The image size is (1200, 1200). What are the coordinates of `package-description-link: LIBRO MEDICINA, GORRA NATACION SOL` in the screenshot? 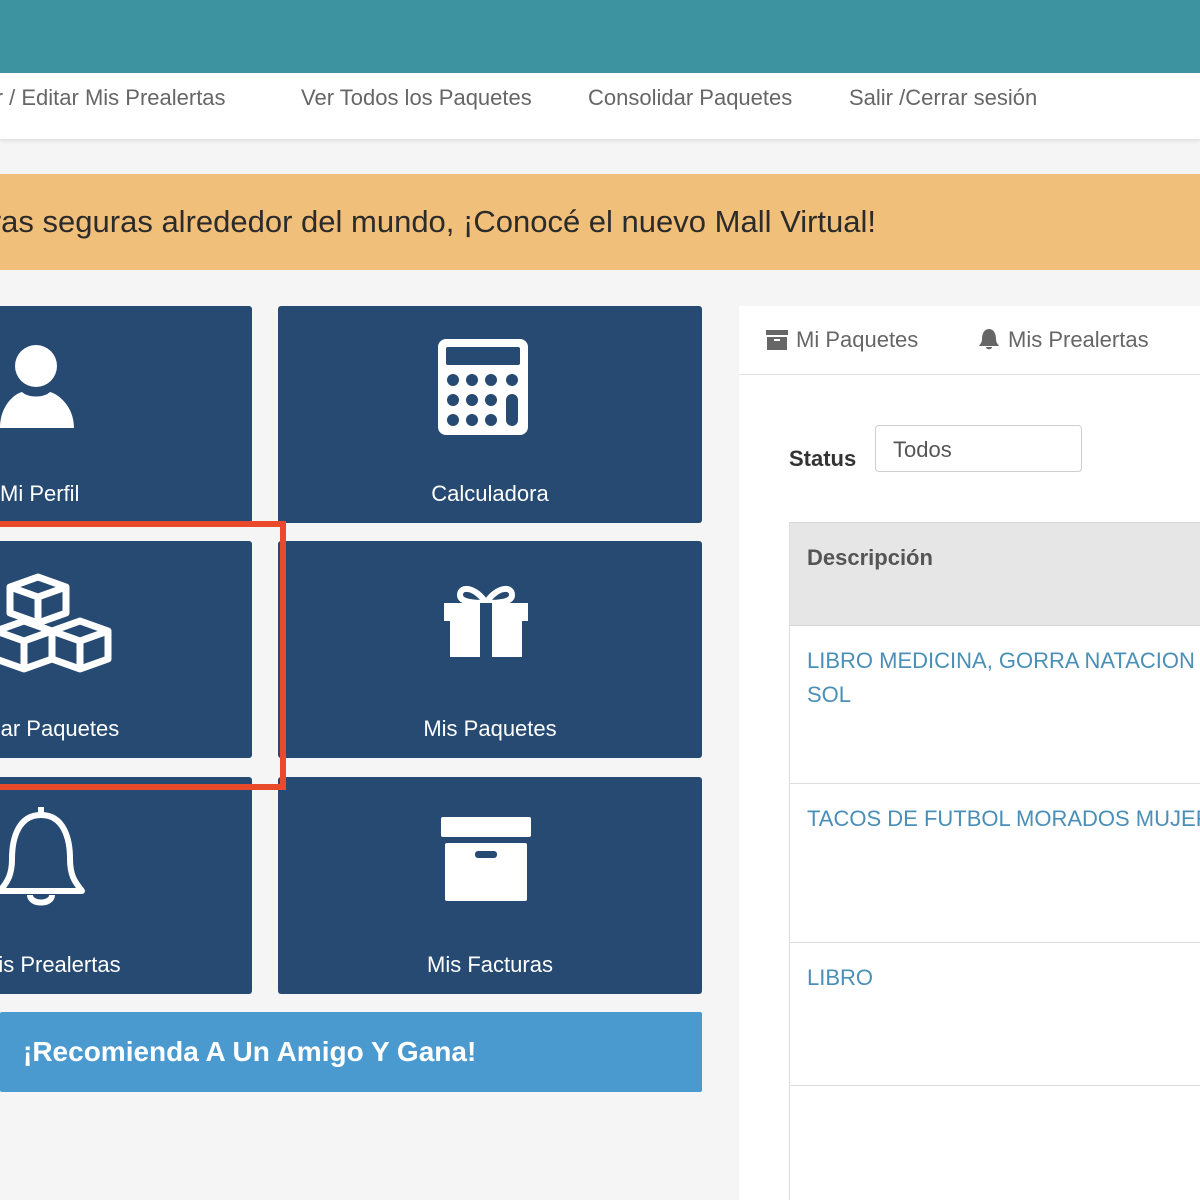 It's located at (1003, 678).